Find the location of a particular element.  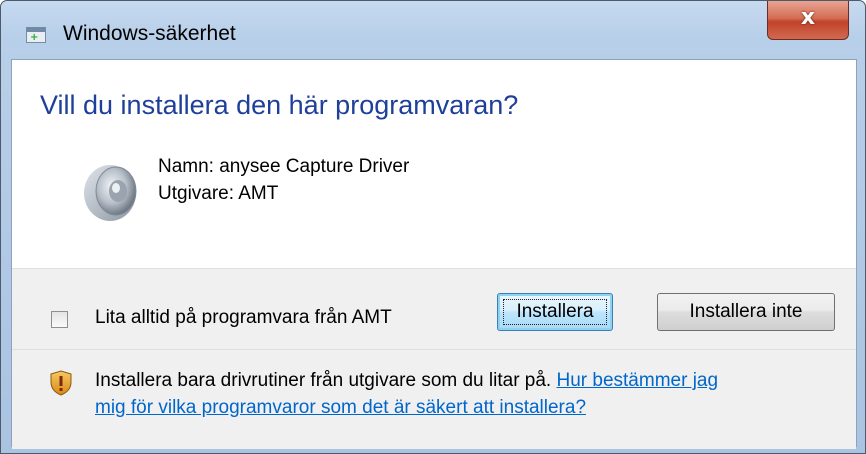

close-button: x is located at coordinates (808, 20).